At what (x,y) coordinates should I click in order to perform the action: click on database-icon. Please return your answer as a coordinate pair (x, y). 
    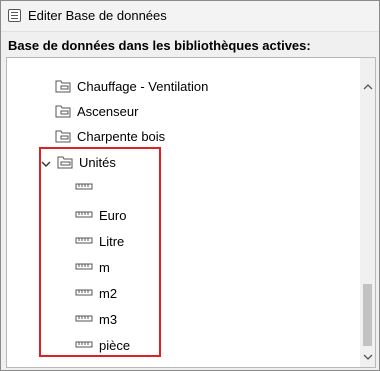
    Looking at the image, I should click on (14, 15).